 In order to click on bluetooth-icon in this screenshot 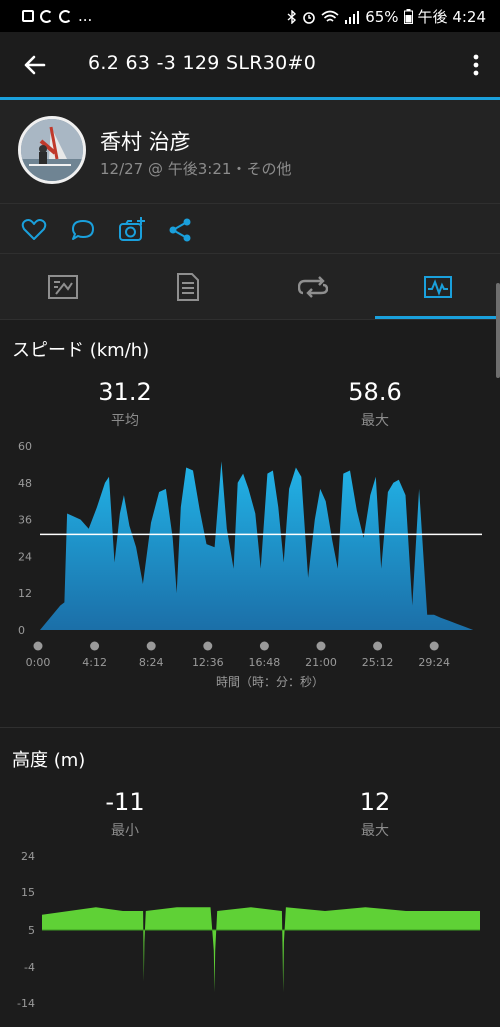, I will do `click(292, 16)`.